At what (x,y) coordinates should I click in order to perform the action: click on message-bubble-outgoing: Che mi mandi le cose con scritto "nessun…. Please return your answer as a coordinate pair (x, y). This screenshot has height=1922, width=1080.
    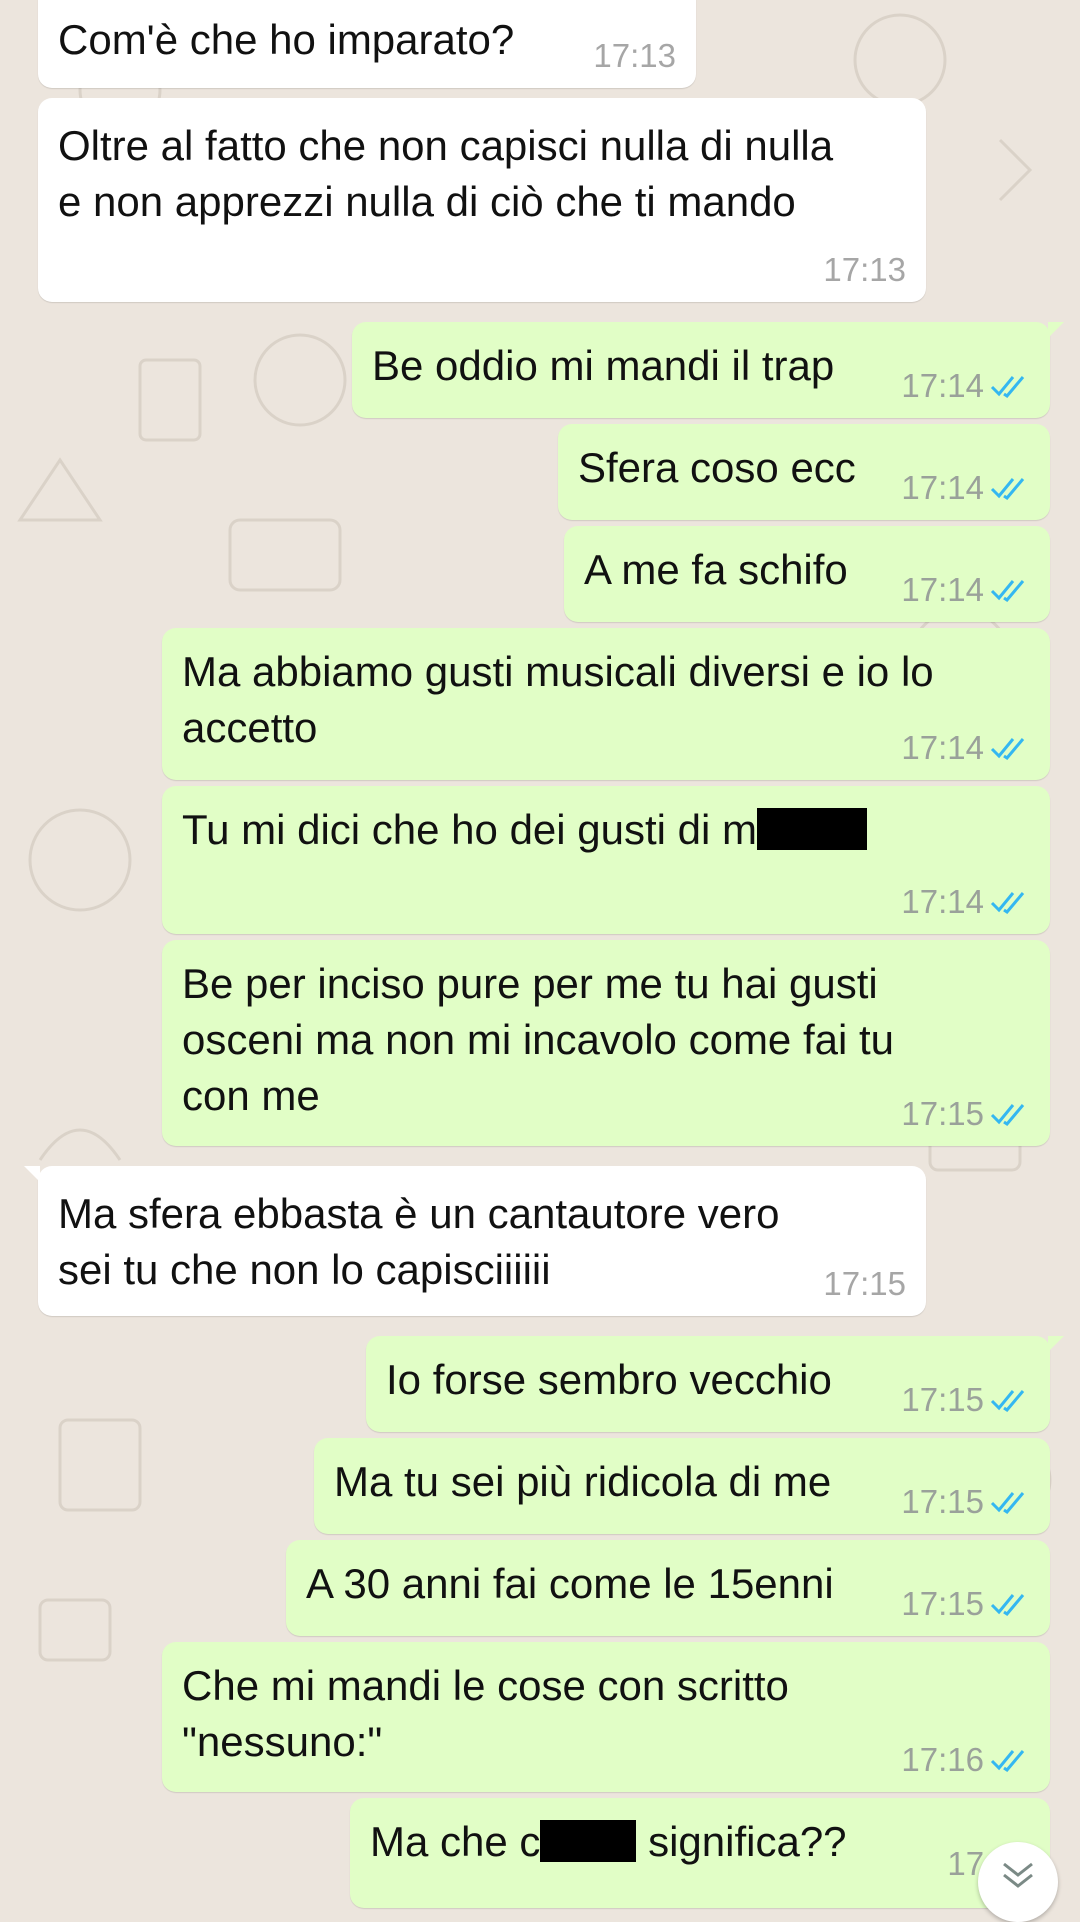
    Looking at the image, I should click on (606, 1717).